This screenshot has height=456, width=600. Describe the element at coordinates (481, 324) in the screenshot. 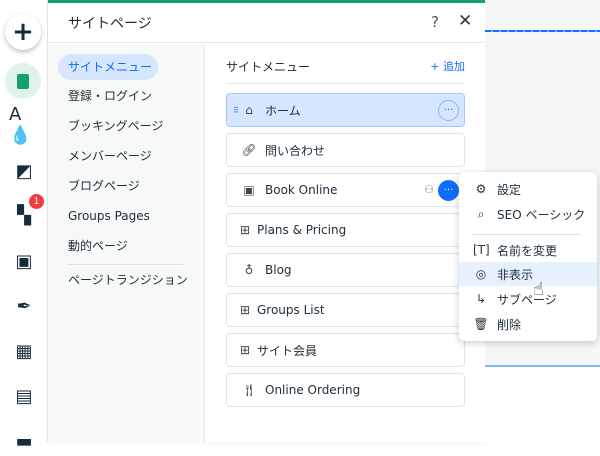

I see `trash-icon: 🗑︎` at that location.